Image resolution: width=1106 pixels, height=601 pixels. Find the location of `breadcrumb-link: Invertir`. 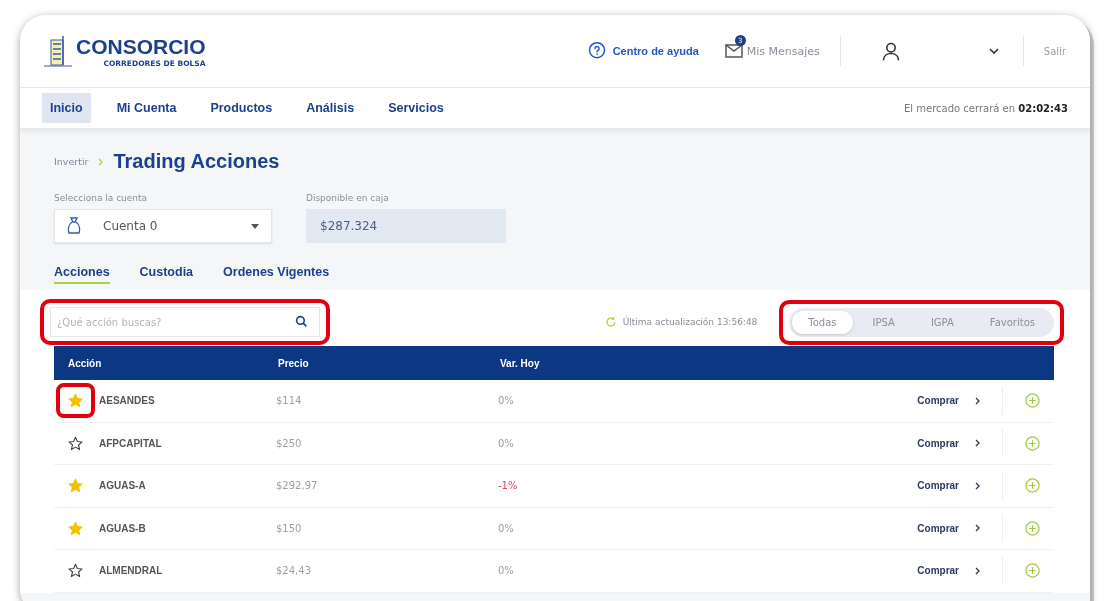

breadcrumb-link: Invertir is located at coordinates (71, 161).